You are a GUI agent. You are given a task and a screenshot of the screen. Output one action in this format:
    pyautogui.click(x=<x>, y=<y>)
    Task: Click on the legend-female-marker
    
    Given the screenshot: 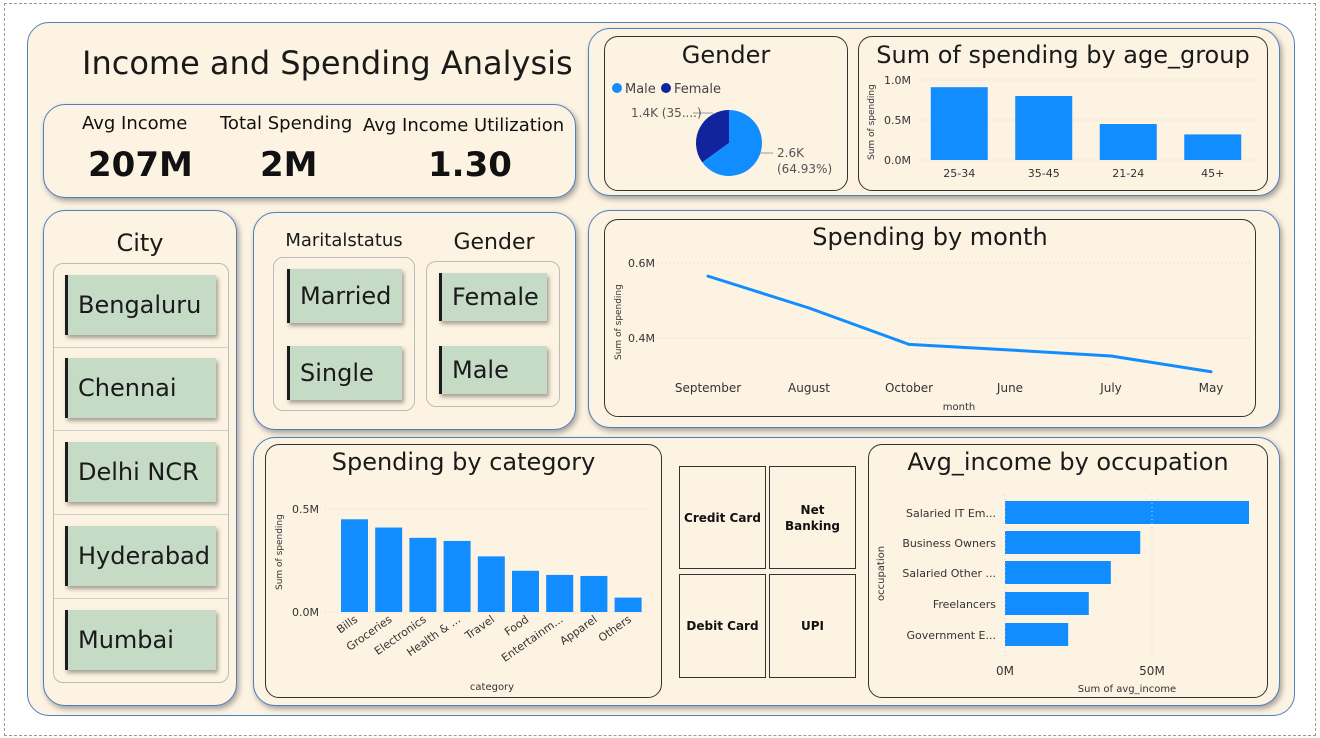 What is the action you would take?
    pyautogui.click(x=666, y=88)
    